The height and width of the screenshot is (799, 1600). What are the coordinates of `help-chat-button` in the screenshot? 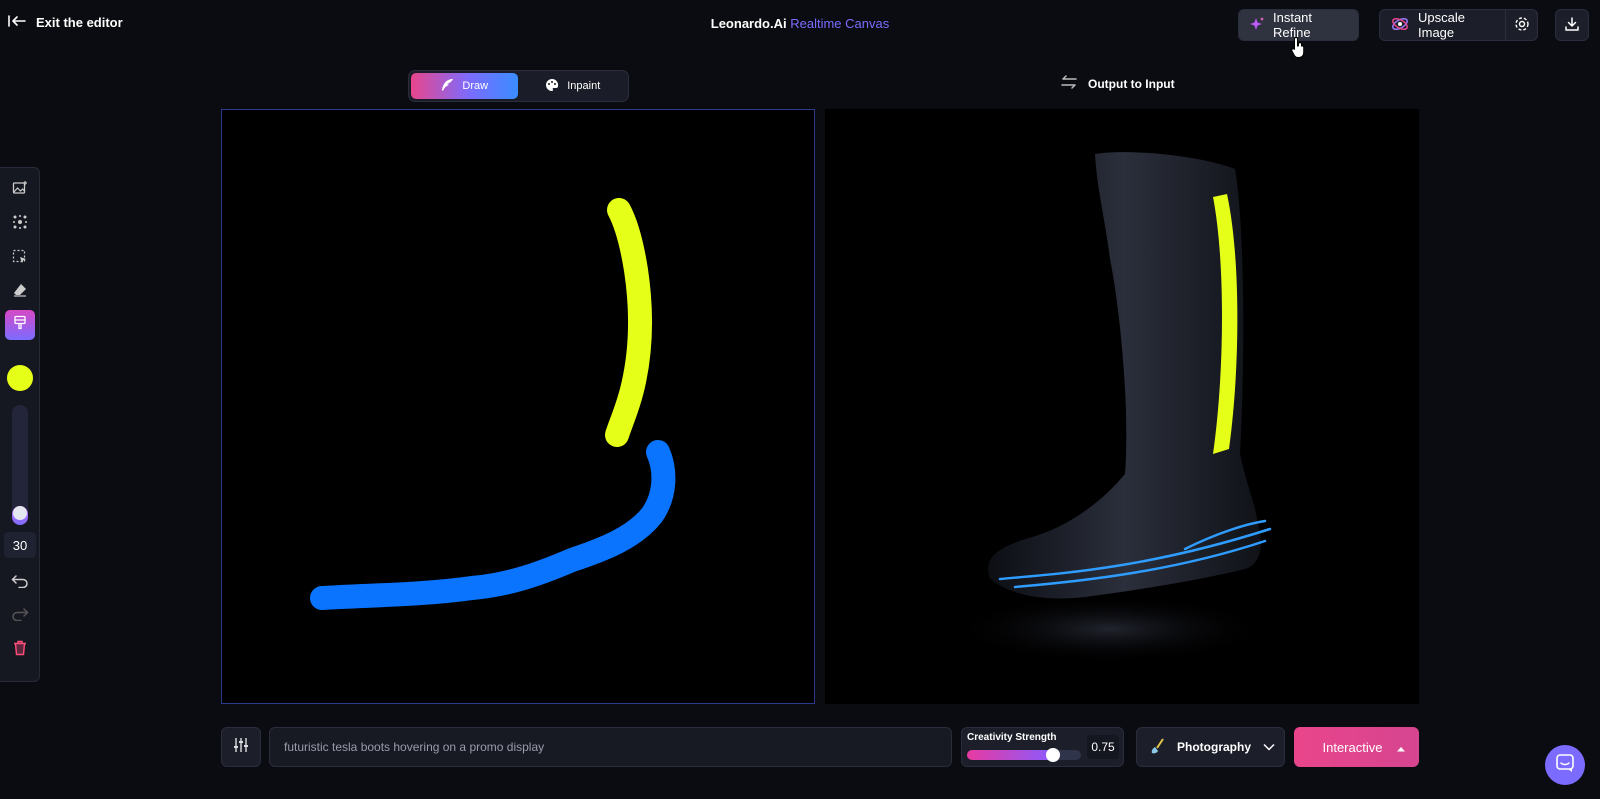 It's located at (1565, 765).